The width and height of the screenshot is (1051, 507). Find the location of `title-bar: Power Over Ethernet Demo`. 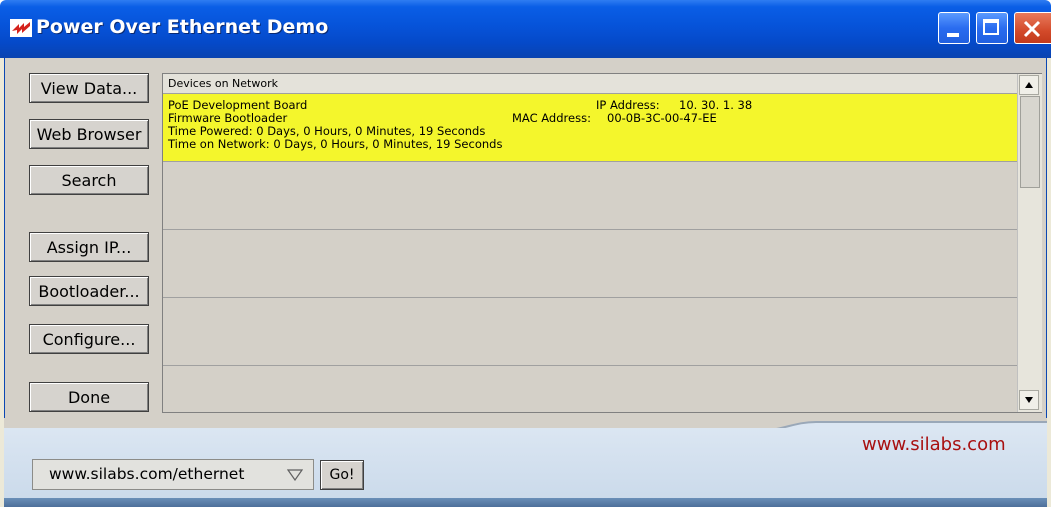

title-bar: Power Over Ethernet Demo is located at coordinates (525, 29).